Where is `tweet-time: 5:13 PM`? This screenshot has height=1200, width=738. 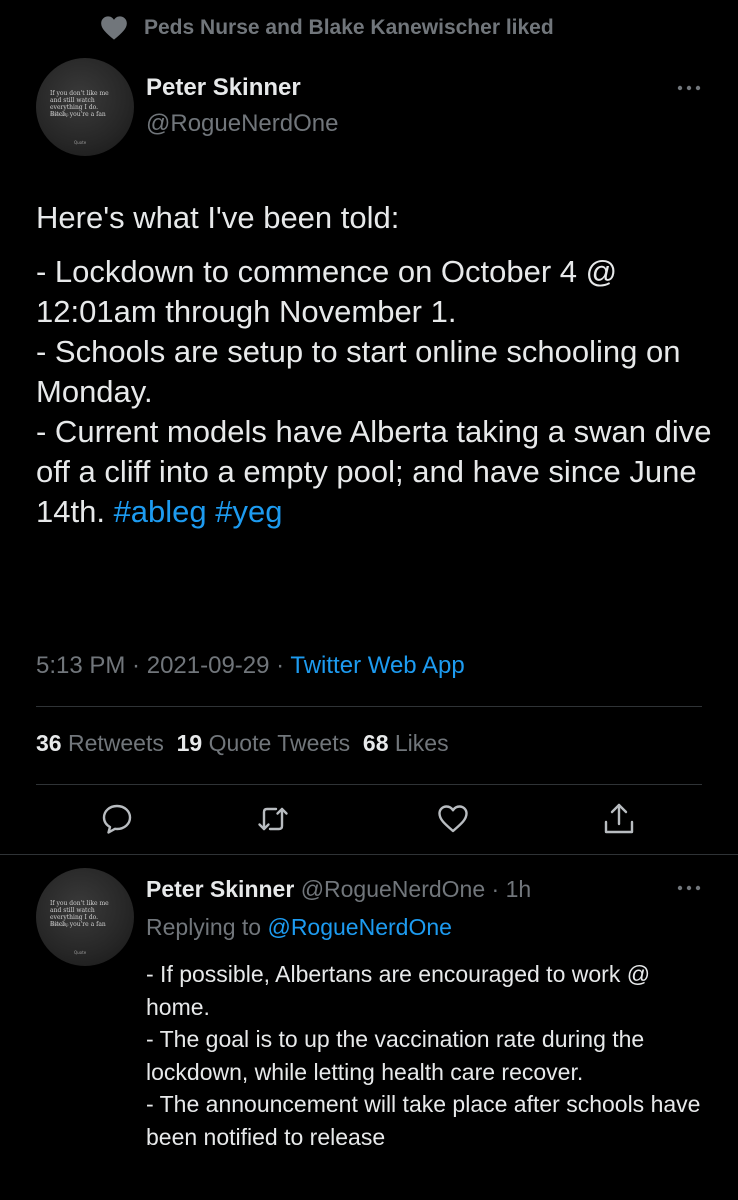
tweet-time: 5:13 PM is located at coordinates (80, 665).